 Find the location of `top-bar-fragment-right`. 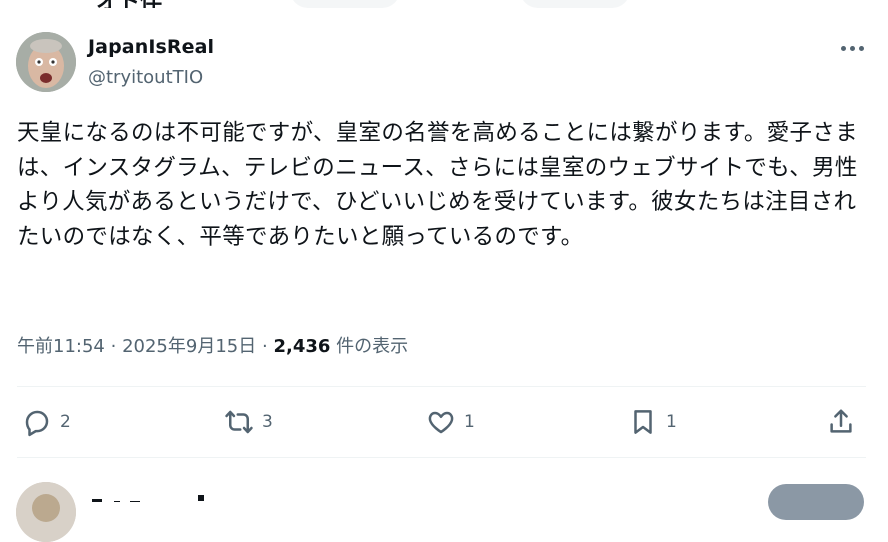

top-bar-fragment-right is located at coordinates (575, 4).